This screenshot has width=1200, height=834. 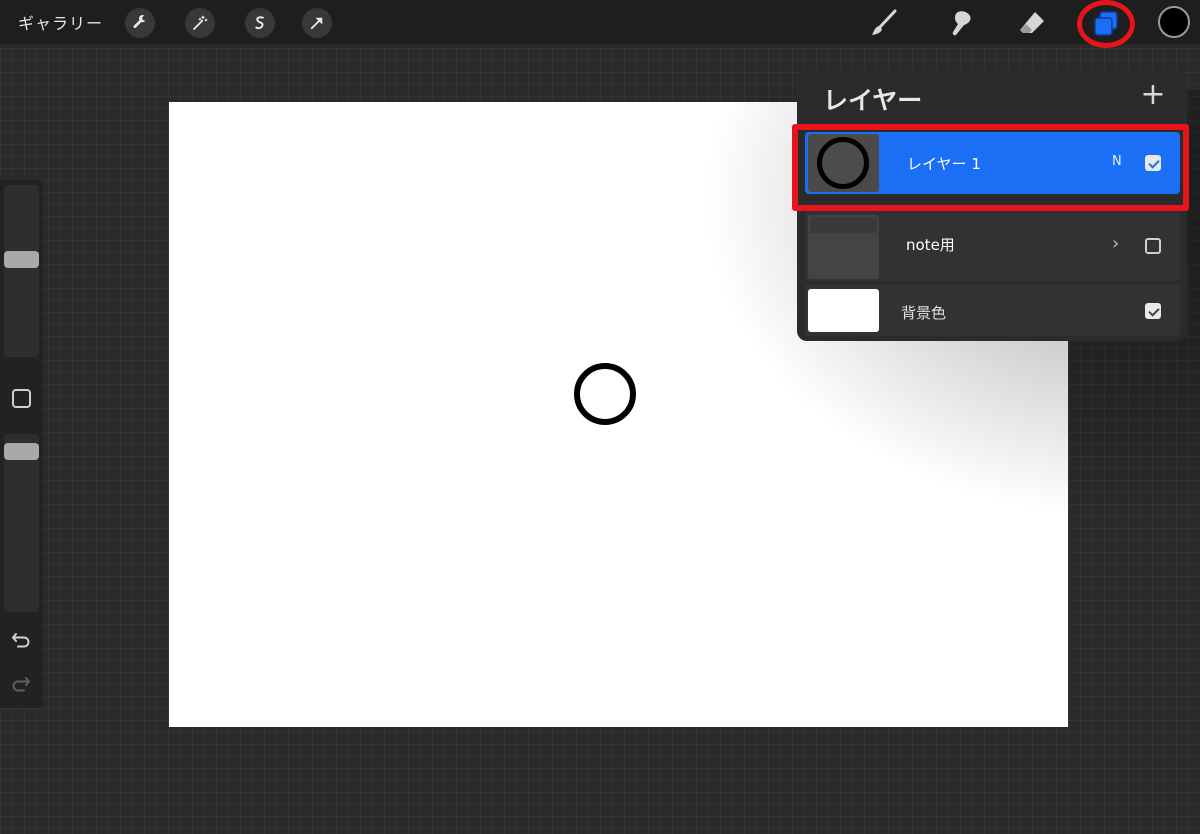 What do you see at coordinates (21, 451) in the screenshot?
I see `opacity-thumb` at bounding box center [21, 451].